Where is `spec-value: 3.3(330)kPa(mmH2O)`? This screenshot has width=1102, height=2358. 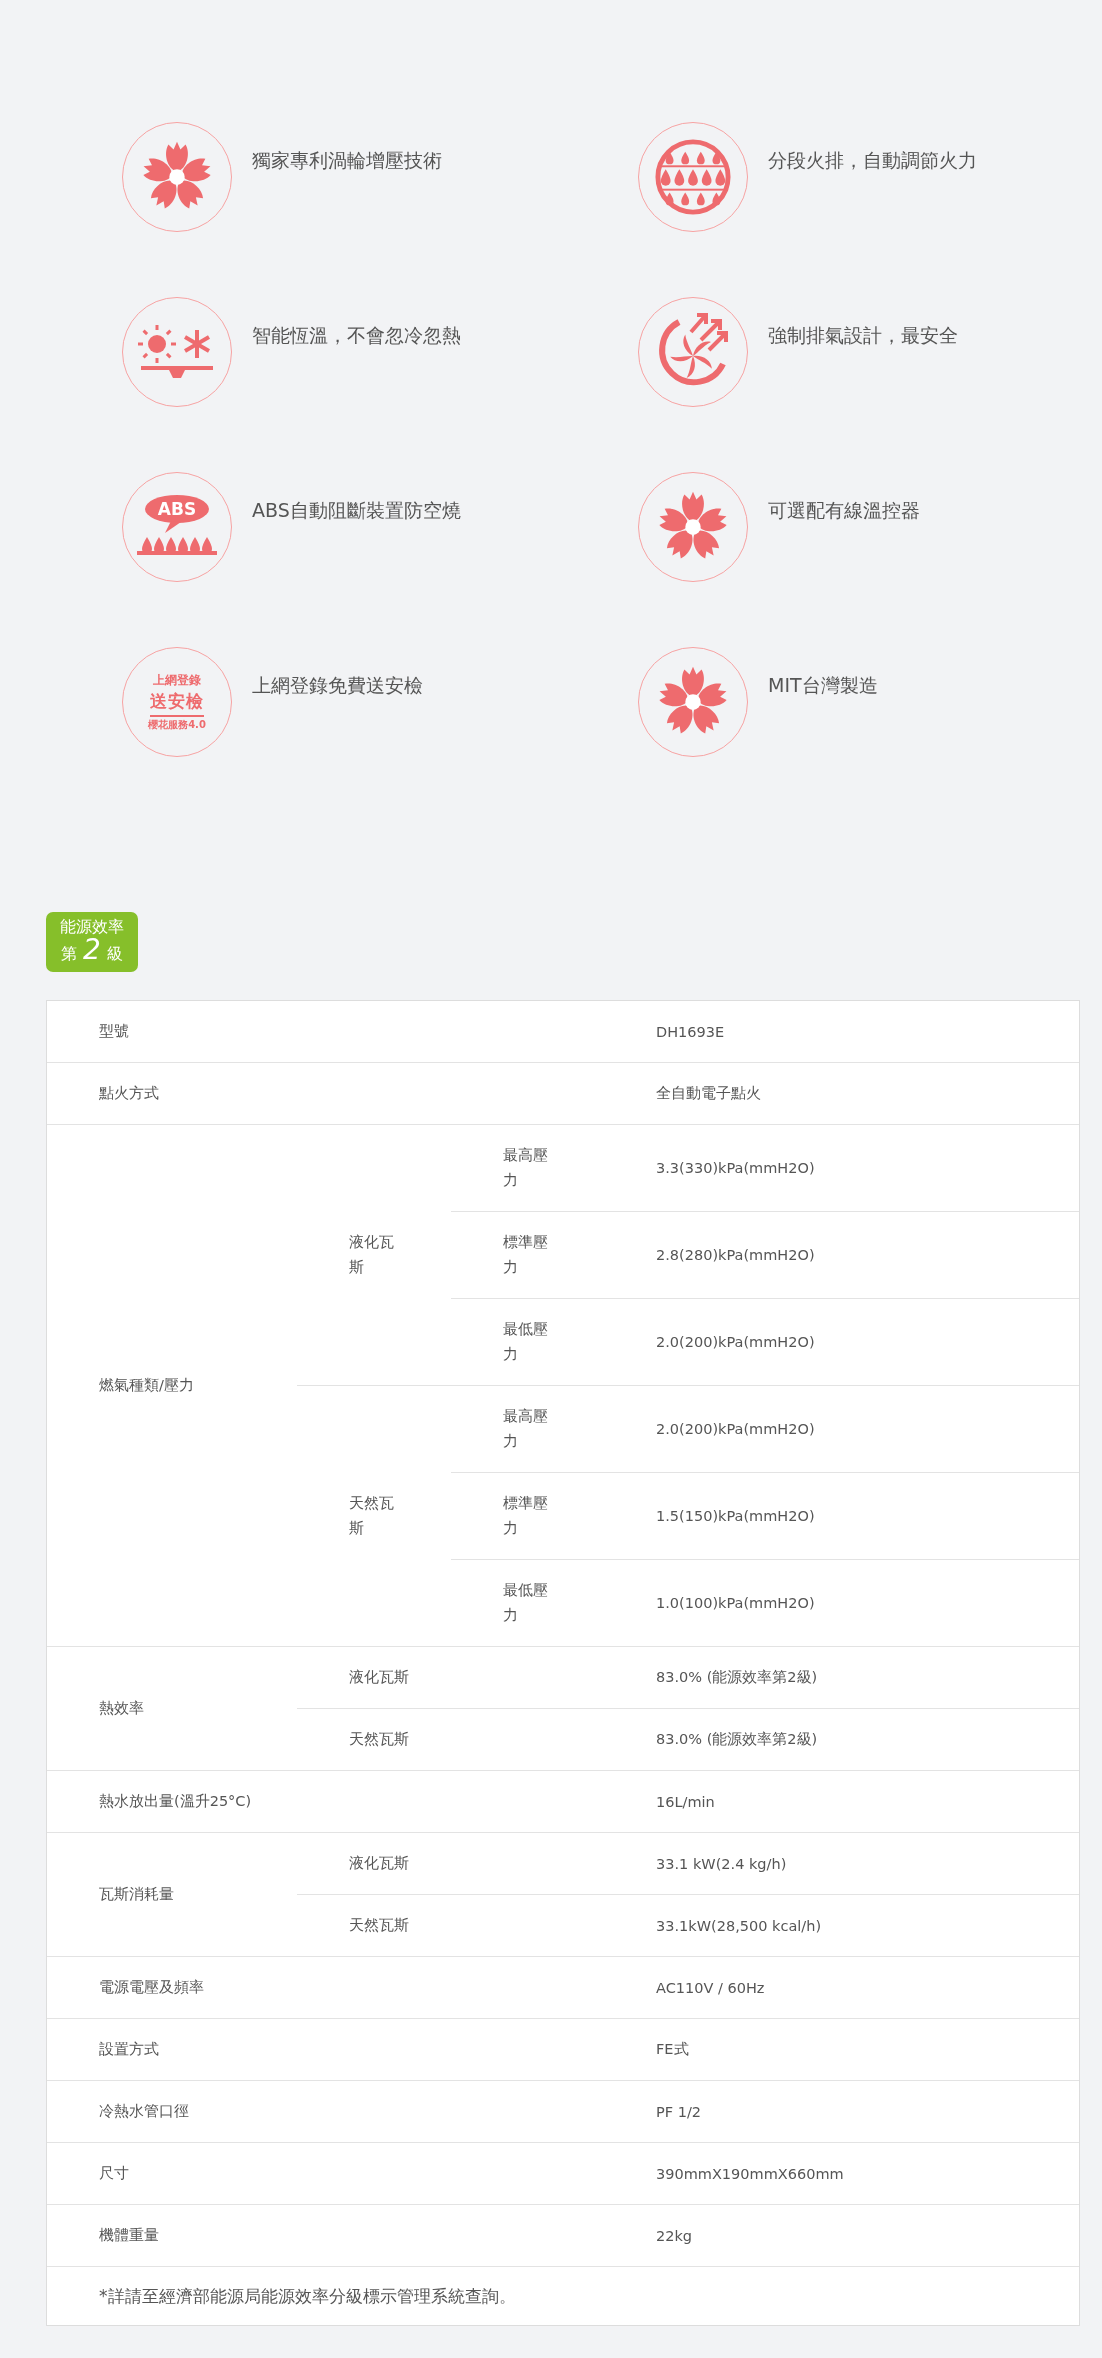 spec-value: 3.3(330)kPa(mmH2O) is located at coordinates (735, 1168).